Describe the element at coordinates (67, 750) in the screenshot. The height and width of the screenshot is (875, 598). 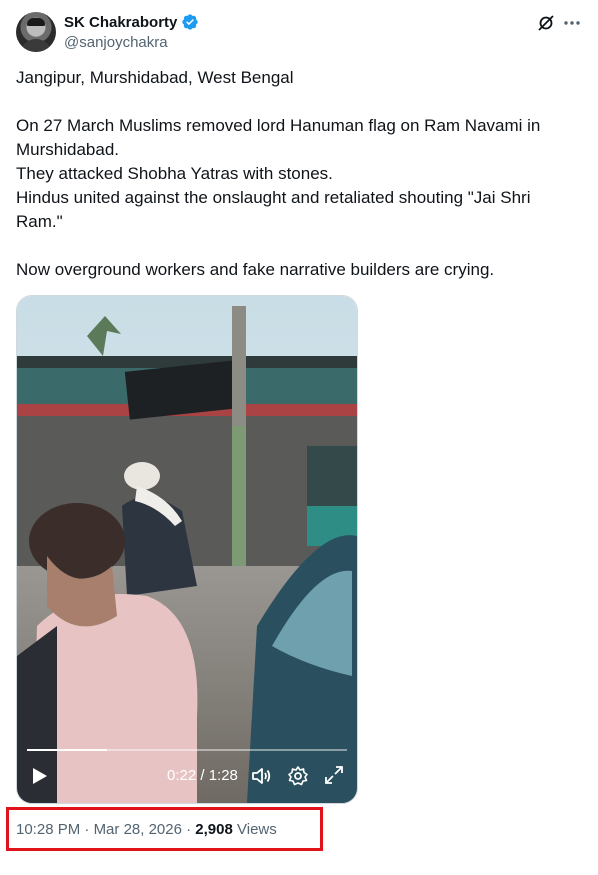
I see `video-progress-fill` at that location.